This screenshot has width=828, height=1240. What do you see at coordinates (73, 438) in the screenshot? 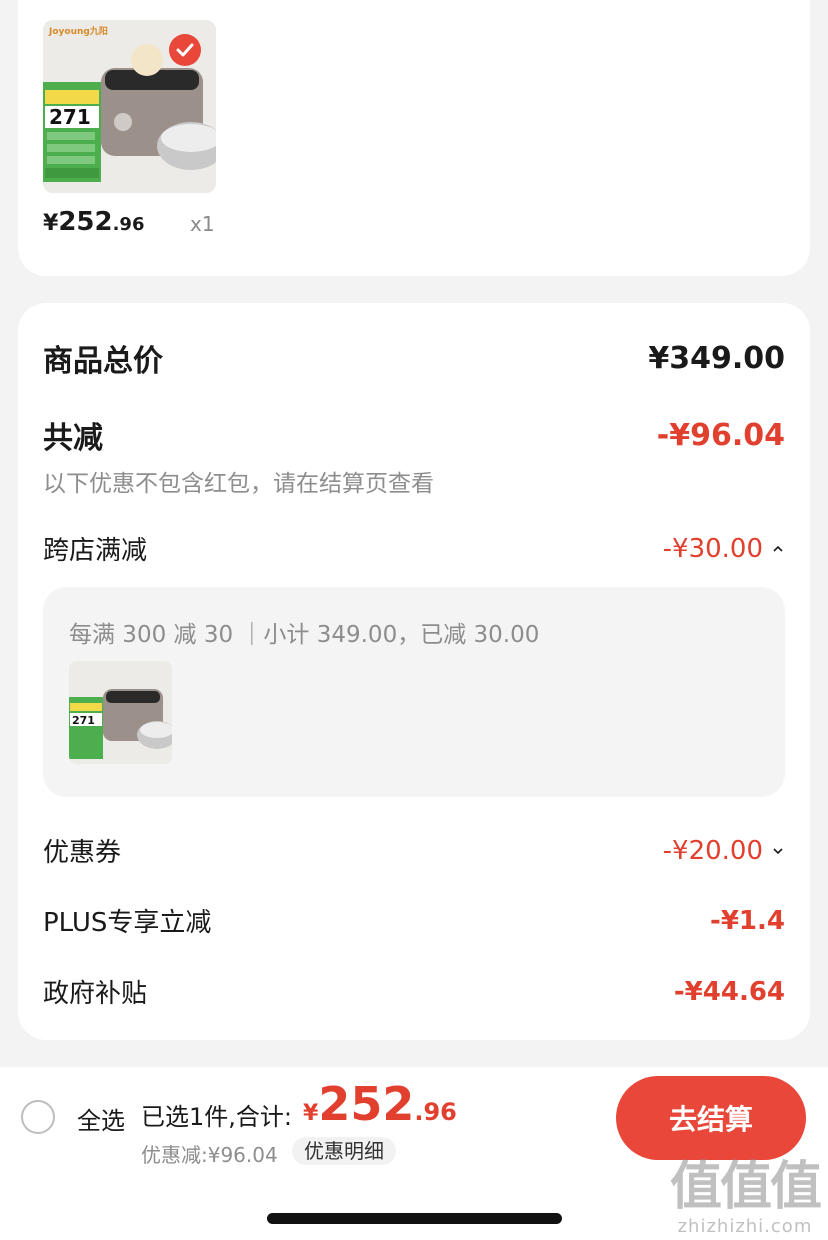
I see `reduce-label: 共减` at bounding box center [73, 438].